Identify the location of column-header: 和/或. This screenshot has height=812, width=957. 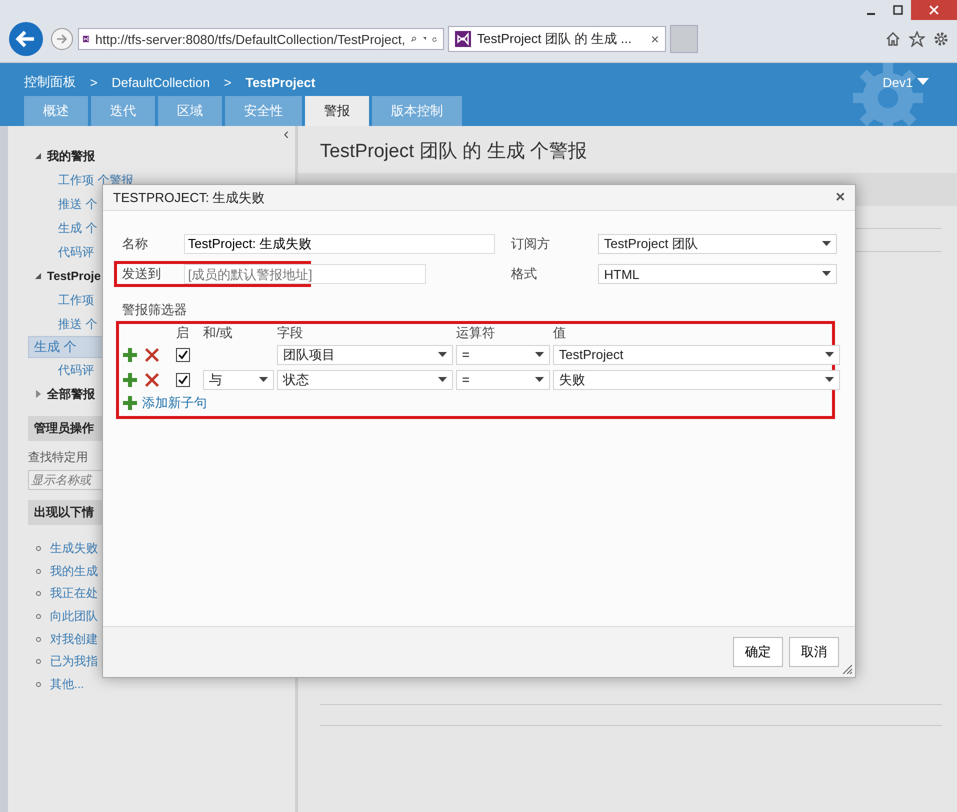
(218, 333).